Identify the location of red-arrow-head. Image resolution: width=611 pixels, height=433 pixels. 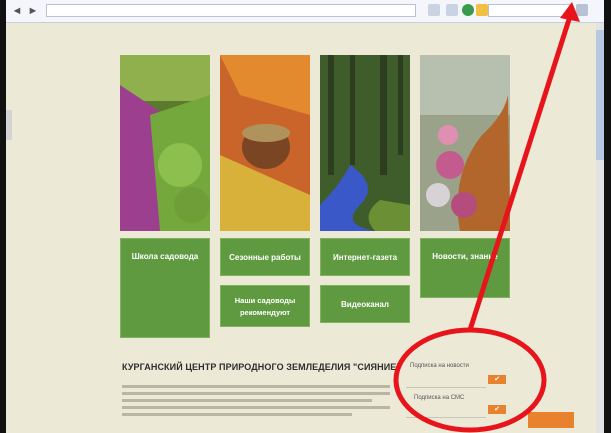
(570, 12).